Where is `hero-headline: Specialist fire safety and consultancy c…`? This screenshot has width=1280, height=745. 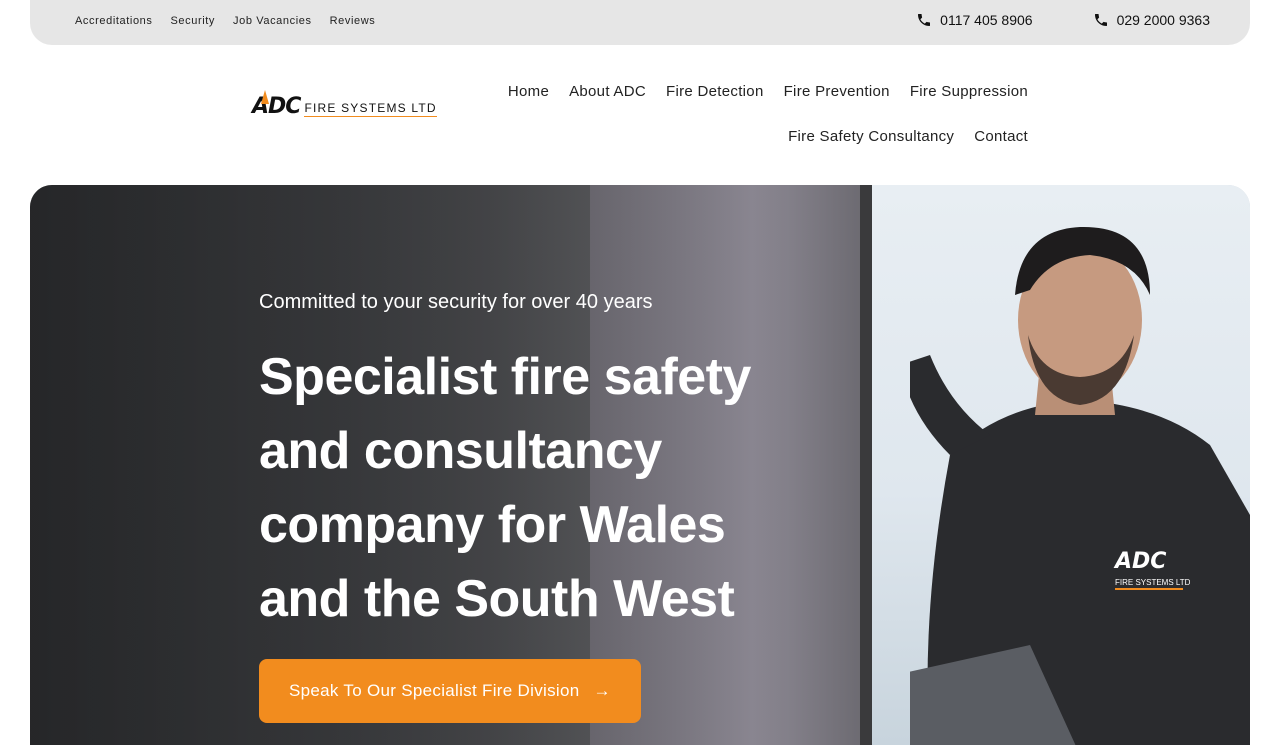
hero-headline: Specialist fire safety and consultancy c… is located at coordinates (505, 488).